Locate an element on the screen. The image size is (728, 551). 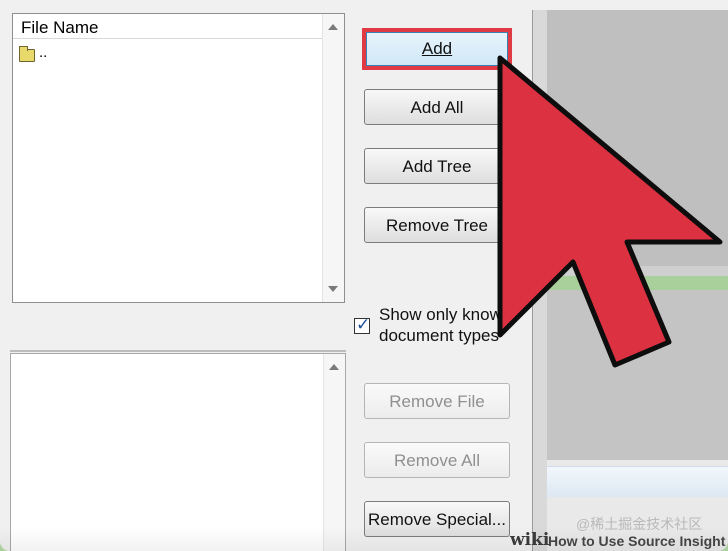
file-list-header: File Name is located at coordinates (167, 26).